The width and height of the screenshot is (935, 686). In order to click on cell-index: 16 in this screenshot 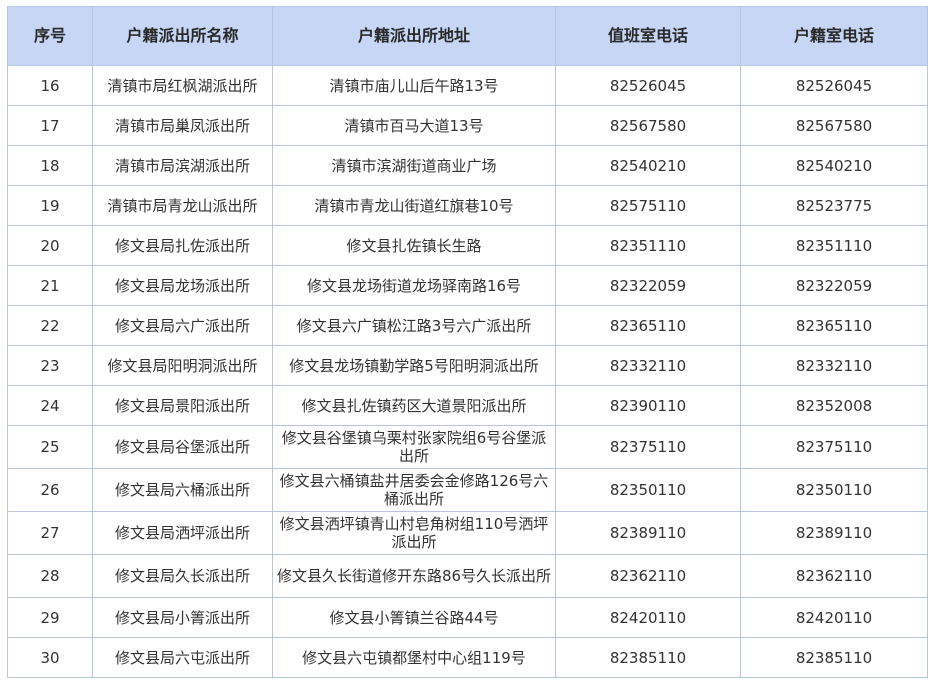, I will do `click(50, 85)`.